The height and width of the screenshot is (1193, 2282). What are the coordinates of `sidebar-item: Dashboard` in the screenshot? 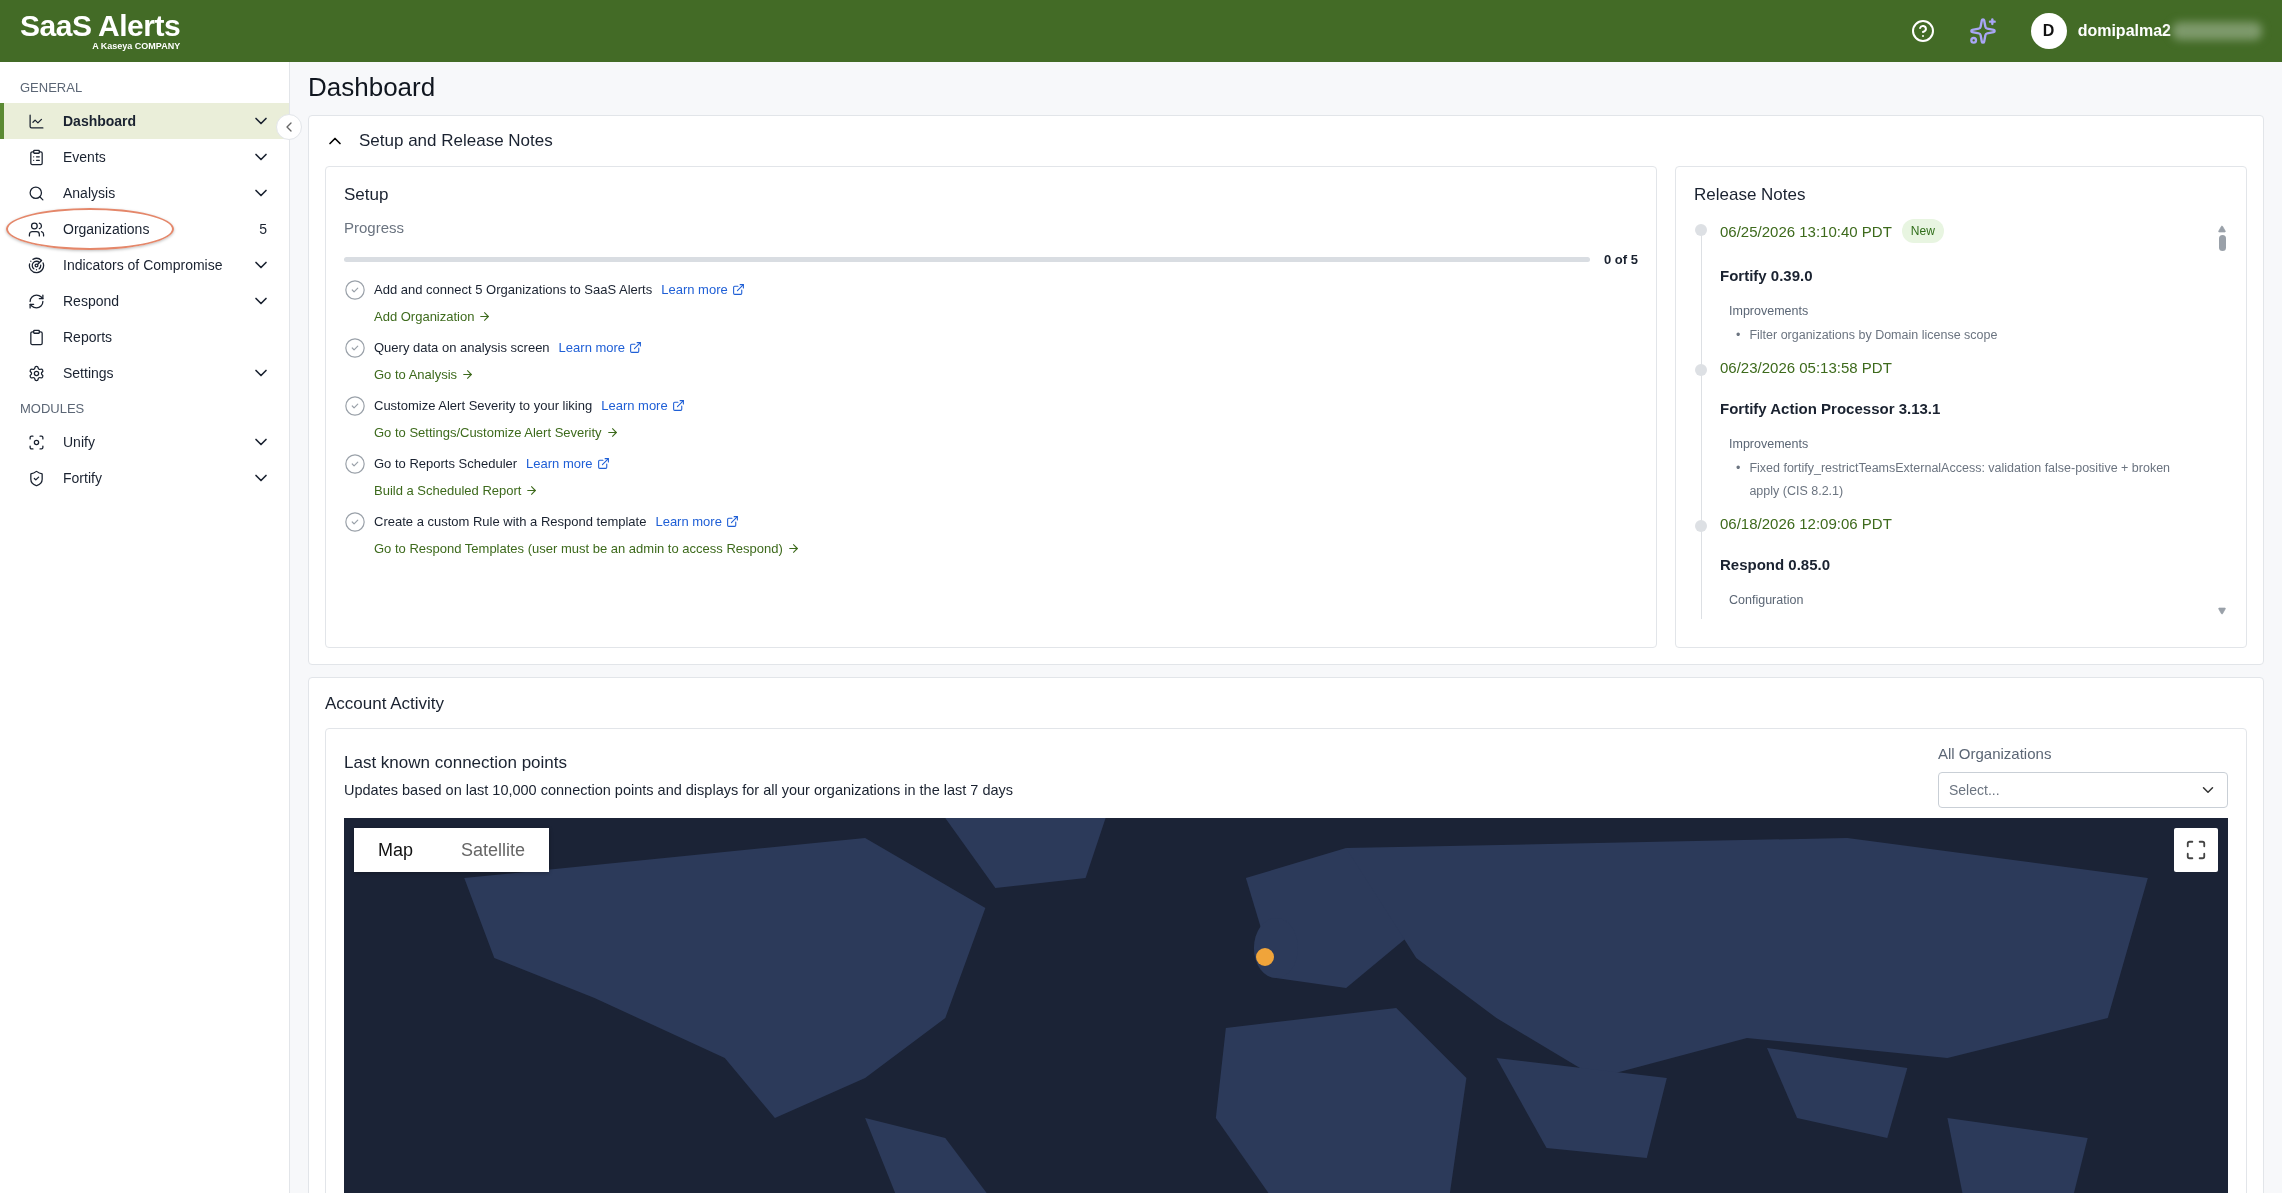 It's located at (144, 121).